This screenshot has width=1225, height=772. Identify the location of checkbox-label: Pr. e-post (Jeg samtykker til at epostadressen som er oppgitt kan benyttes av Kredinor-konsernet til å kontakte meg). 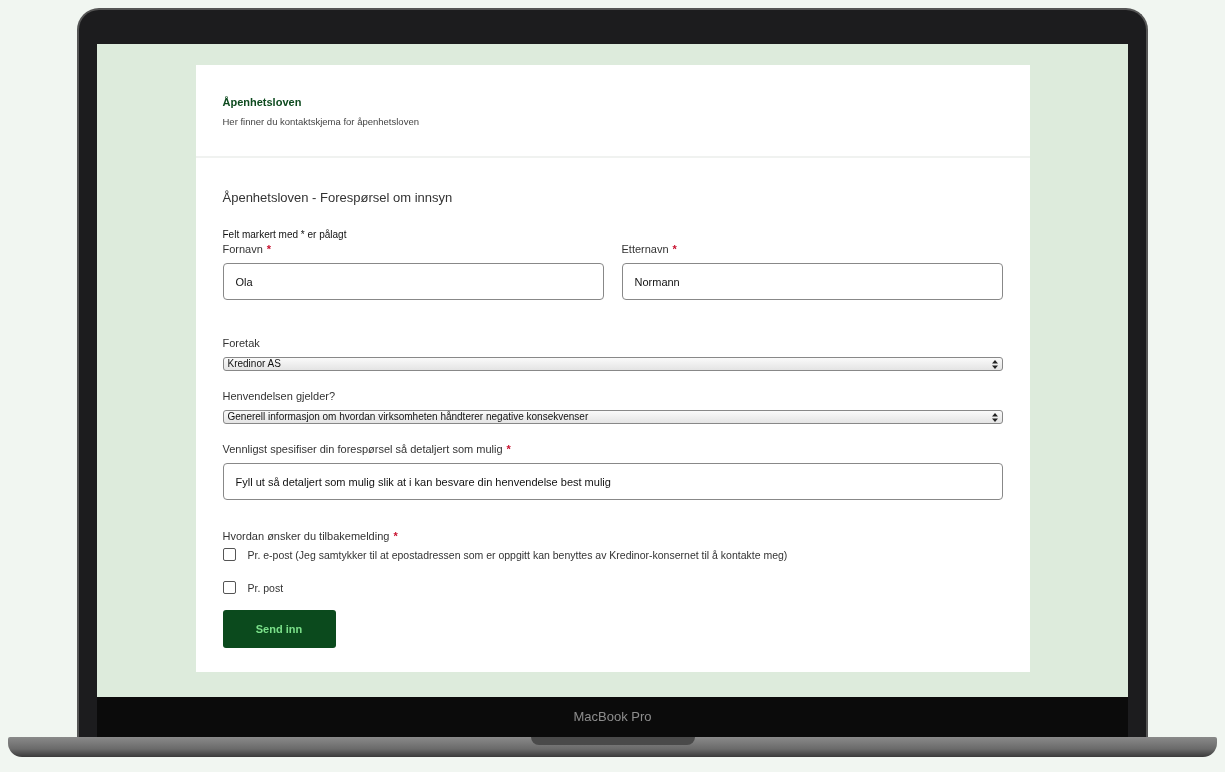
(517, 554).